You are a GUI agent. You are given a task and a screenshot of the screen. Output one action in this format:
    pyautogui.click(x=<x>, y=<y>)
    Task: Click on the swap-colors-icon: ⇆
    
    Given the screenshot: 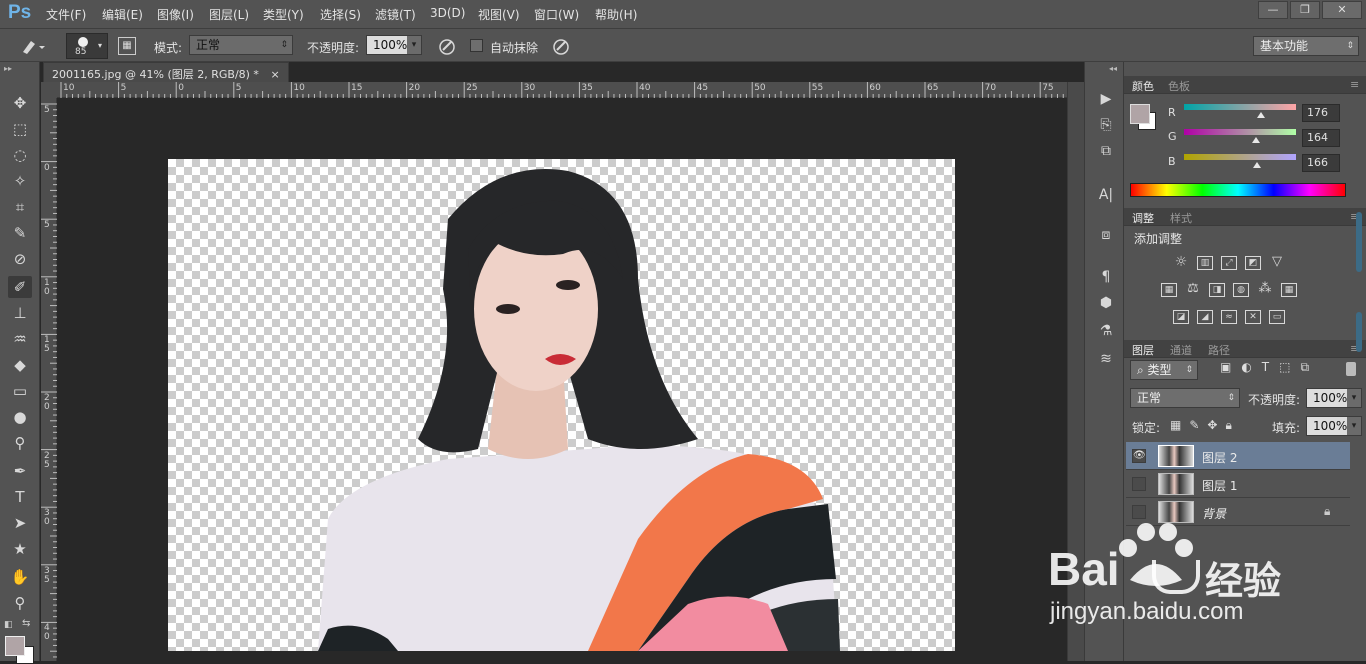 What is the action you would take?
    pyautogui.click(x=26, y=623)
    